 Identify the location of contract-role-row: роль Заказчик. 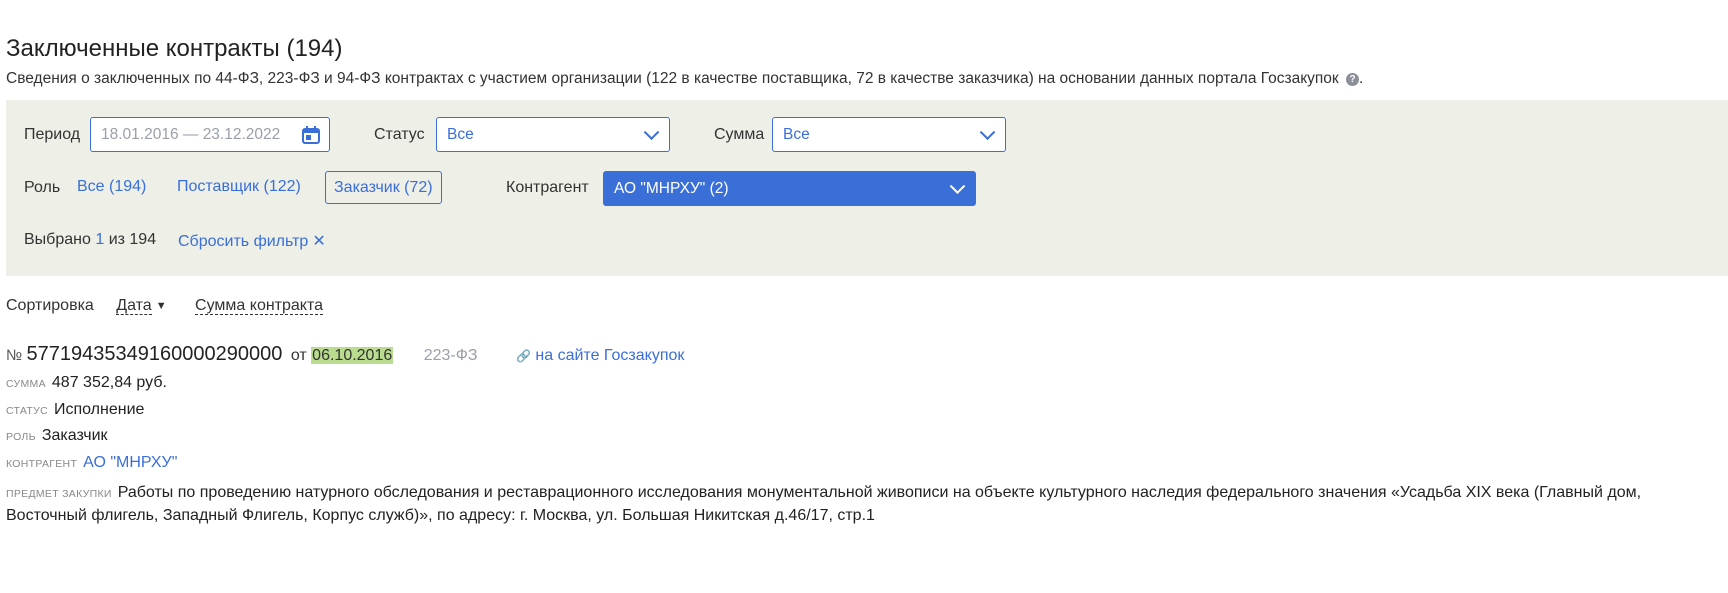
(57, 436).